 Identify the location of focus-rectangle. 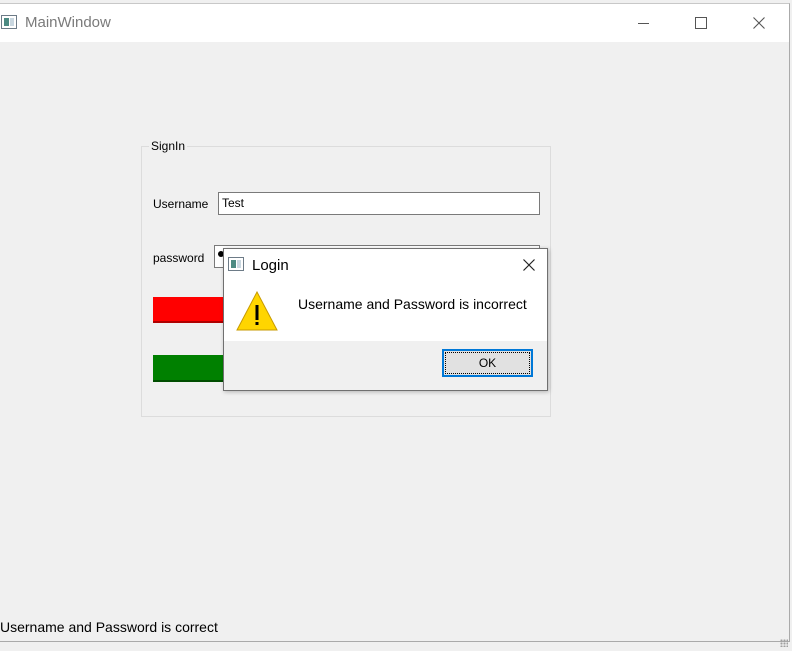
(487, 363).